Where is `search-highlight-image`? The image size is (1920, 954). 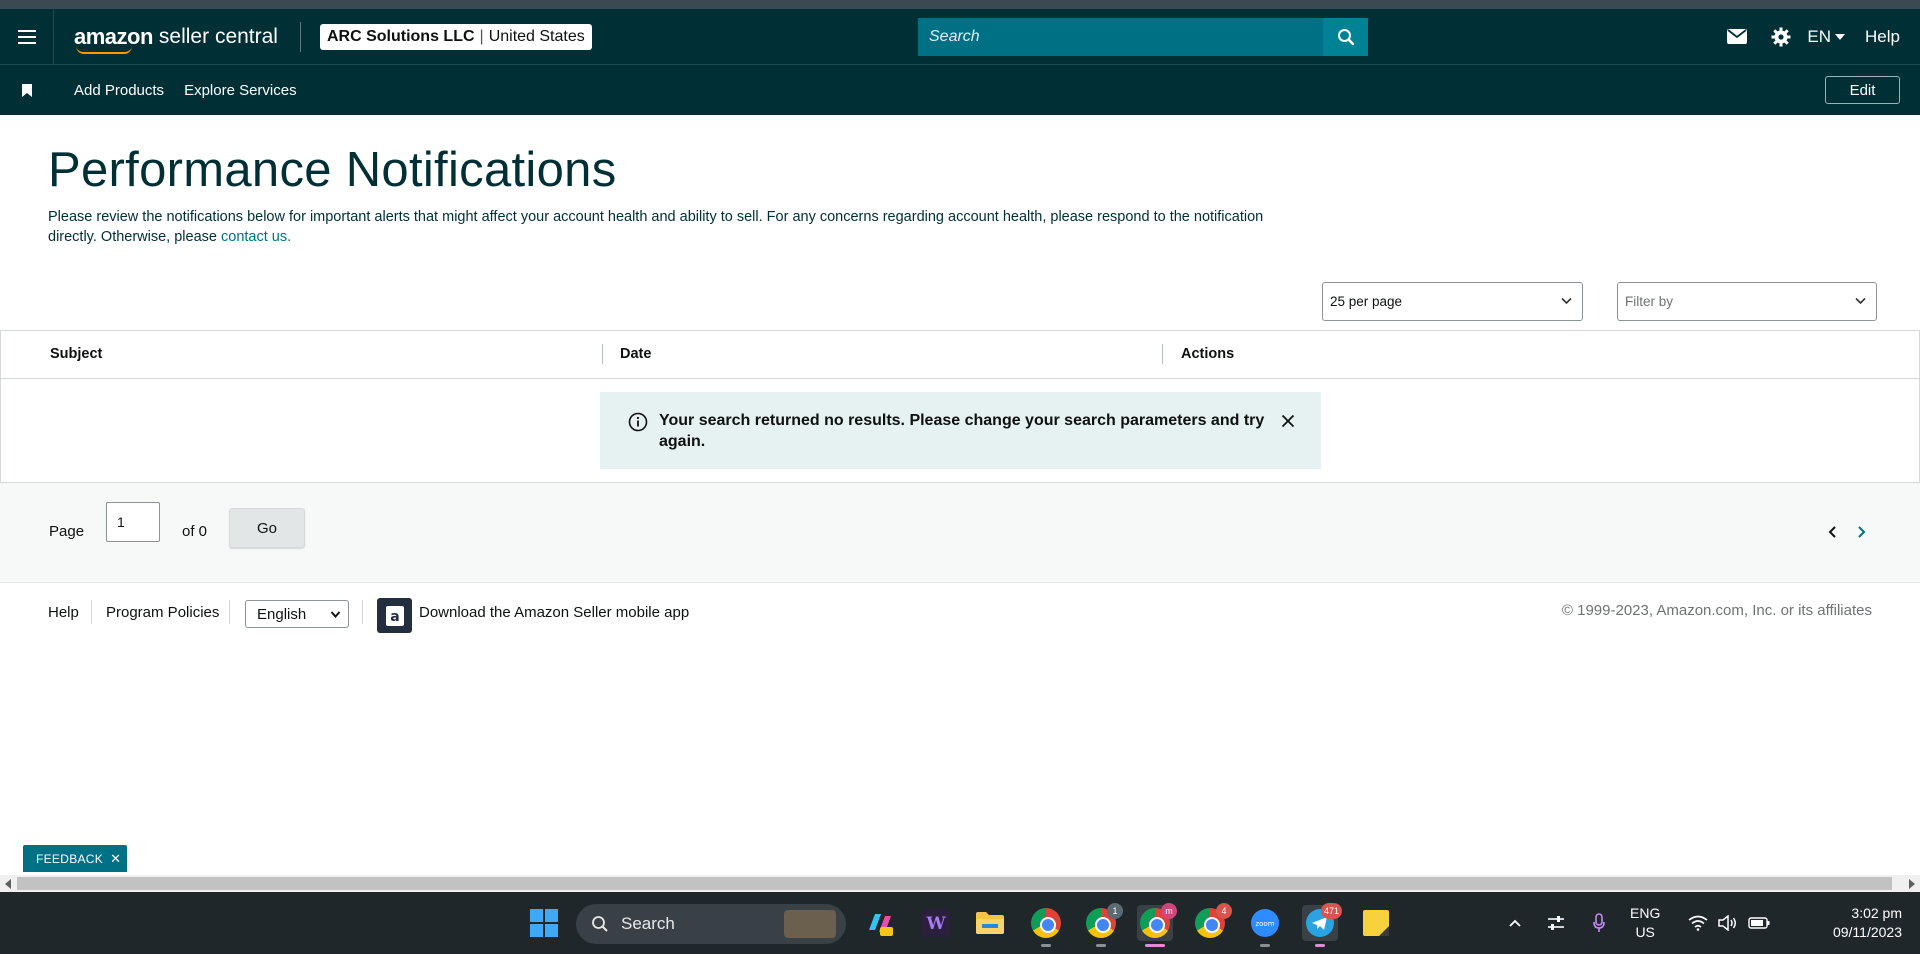
search-highlight-image is located at coordinates (810, 924).